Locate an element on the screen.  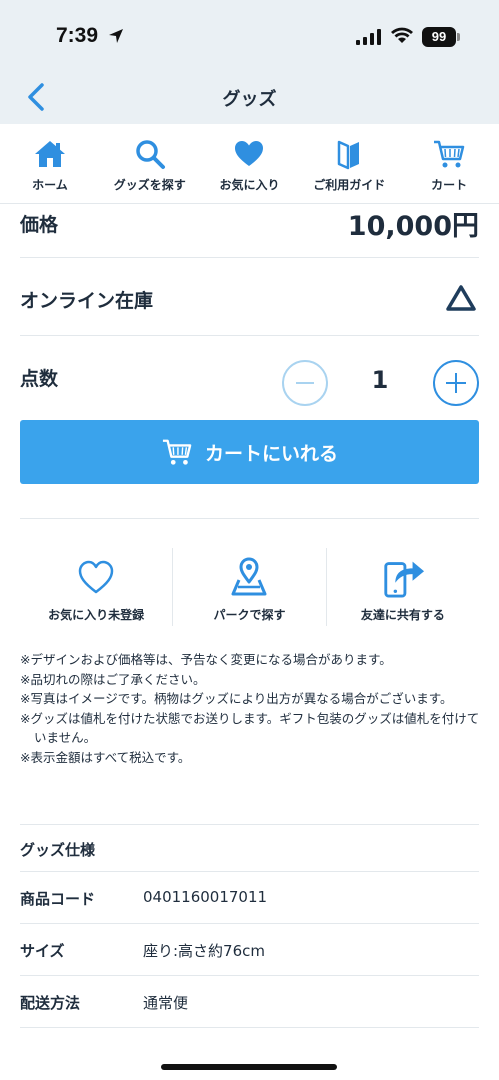
heart-icon is located at coordinates (249, 153).